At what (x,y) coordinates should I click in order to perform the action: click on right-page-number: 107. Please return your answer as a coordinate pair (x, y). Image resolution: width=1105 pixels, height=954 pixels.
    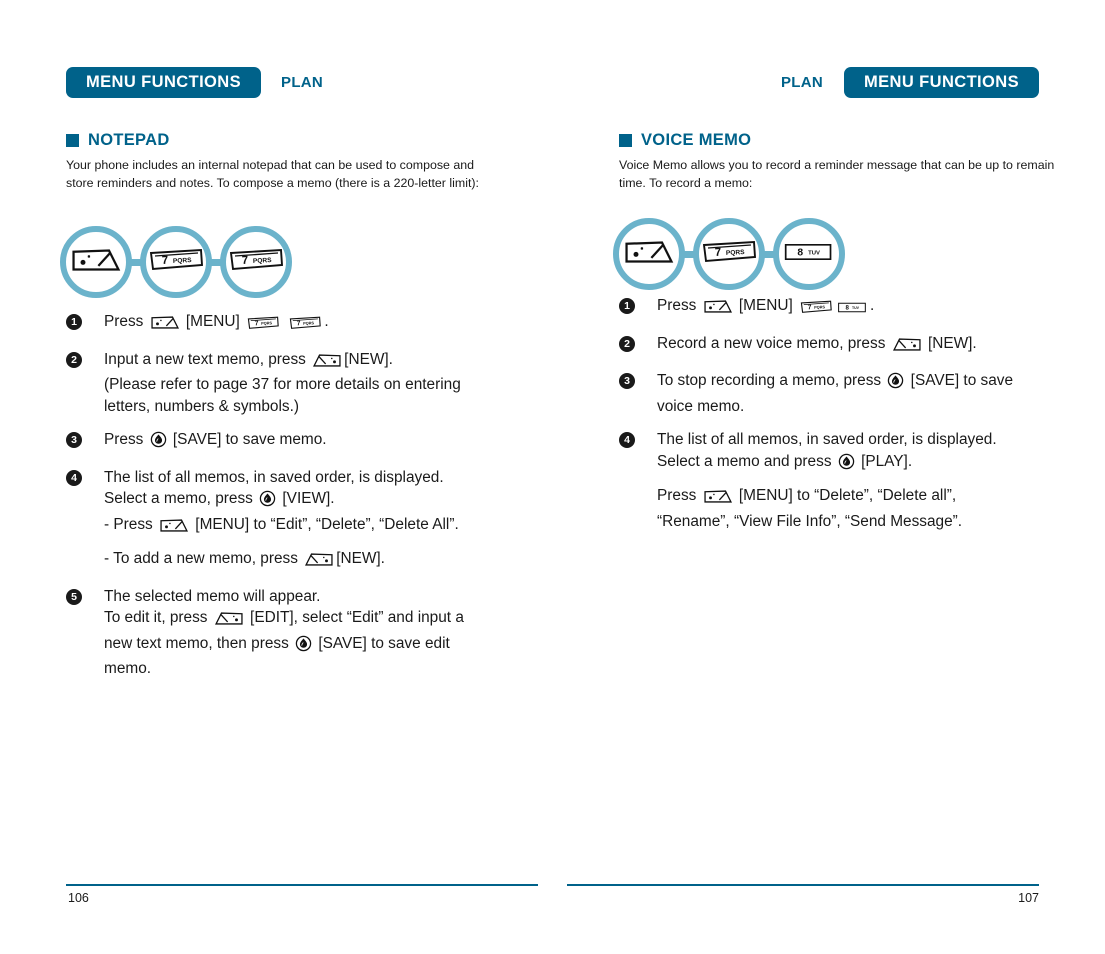
    Looking at the image, I should click on (1028, 898).